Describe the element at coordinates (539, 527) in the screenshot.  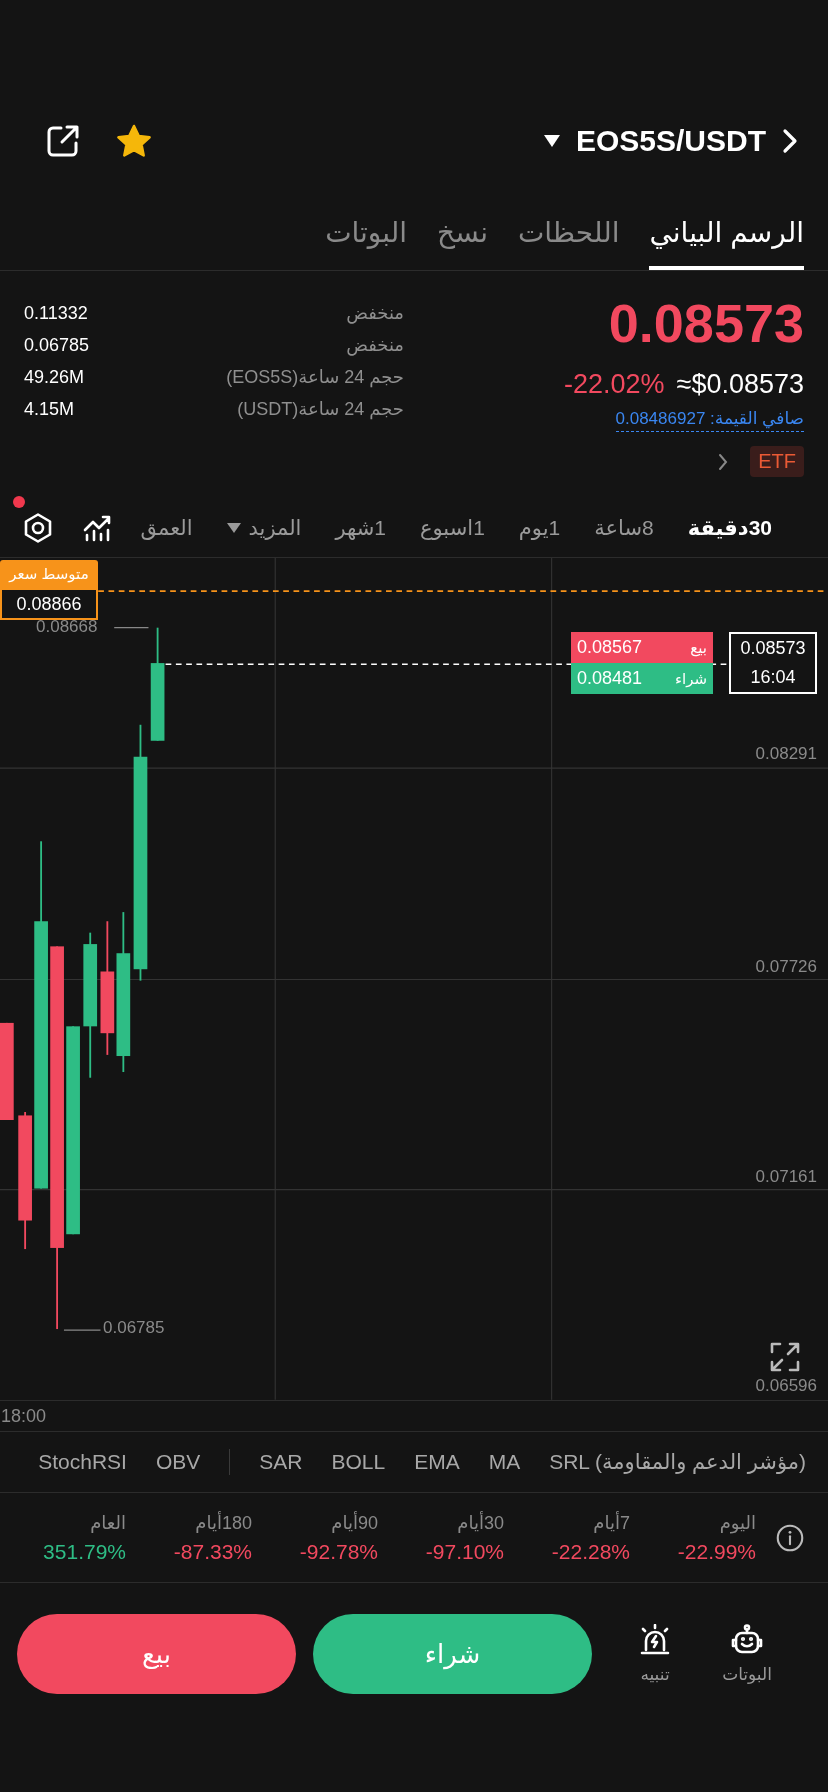
I see `timeframe-tab: 1يوم` at that location.